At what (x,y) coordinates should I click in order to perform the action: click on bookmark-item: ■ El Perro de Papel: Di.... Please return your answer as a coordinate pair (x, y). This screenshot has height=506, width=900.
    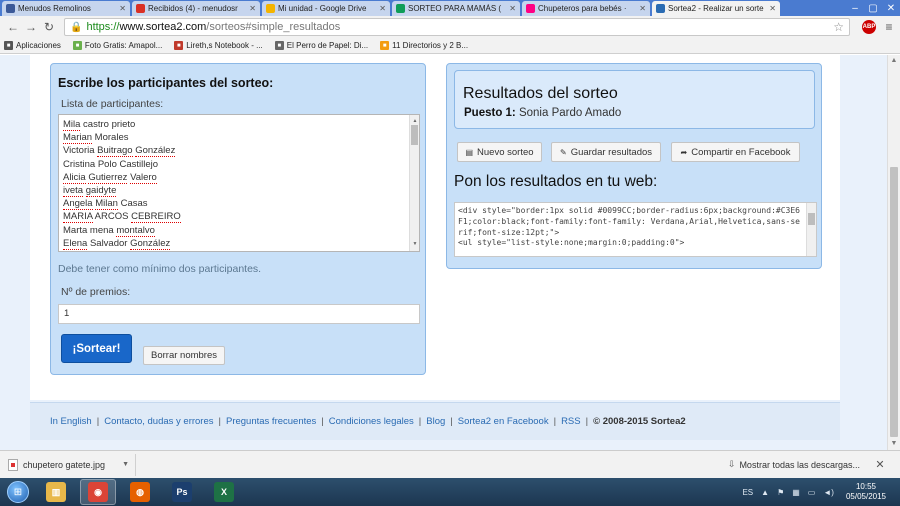
    Looking at the image, I should click on (321, 45).